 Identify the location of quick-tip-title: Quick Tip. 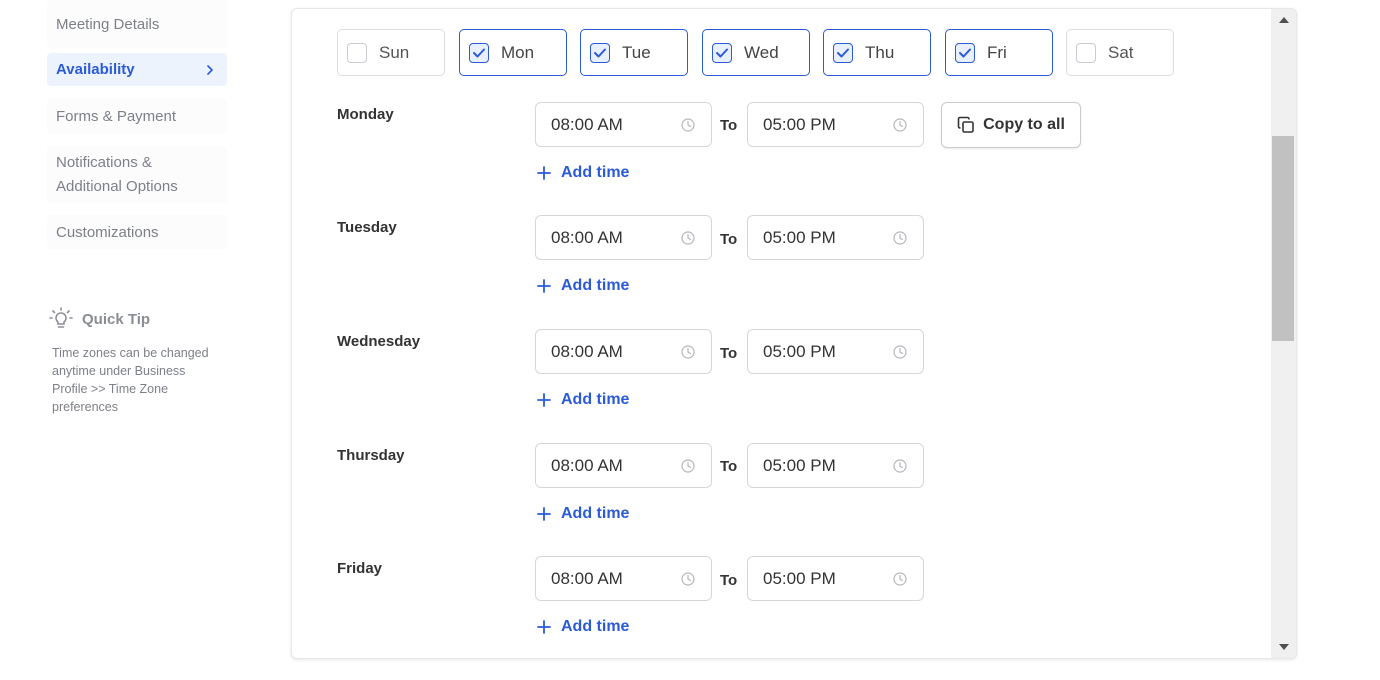
(116, 319).